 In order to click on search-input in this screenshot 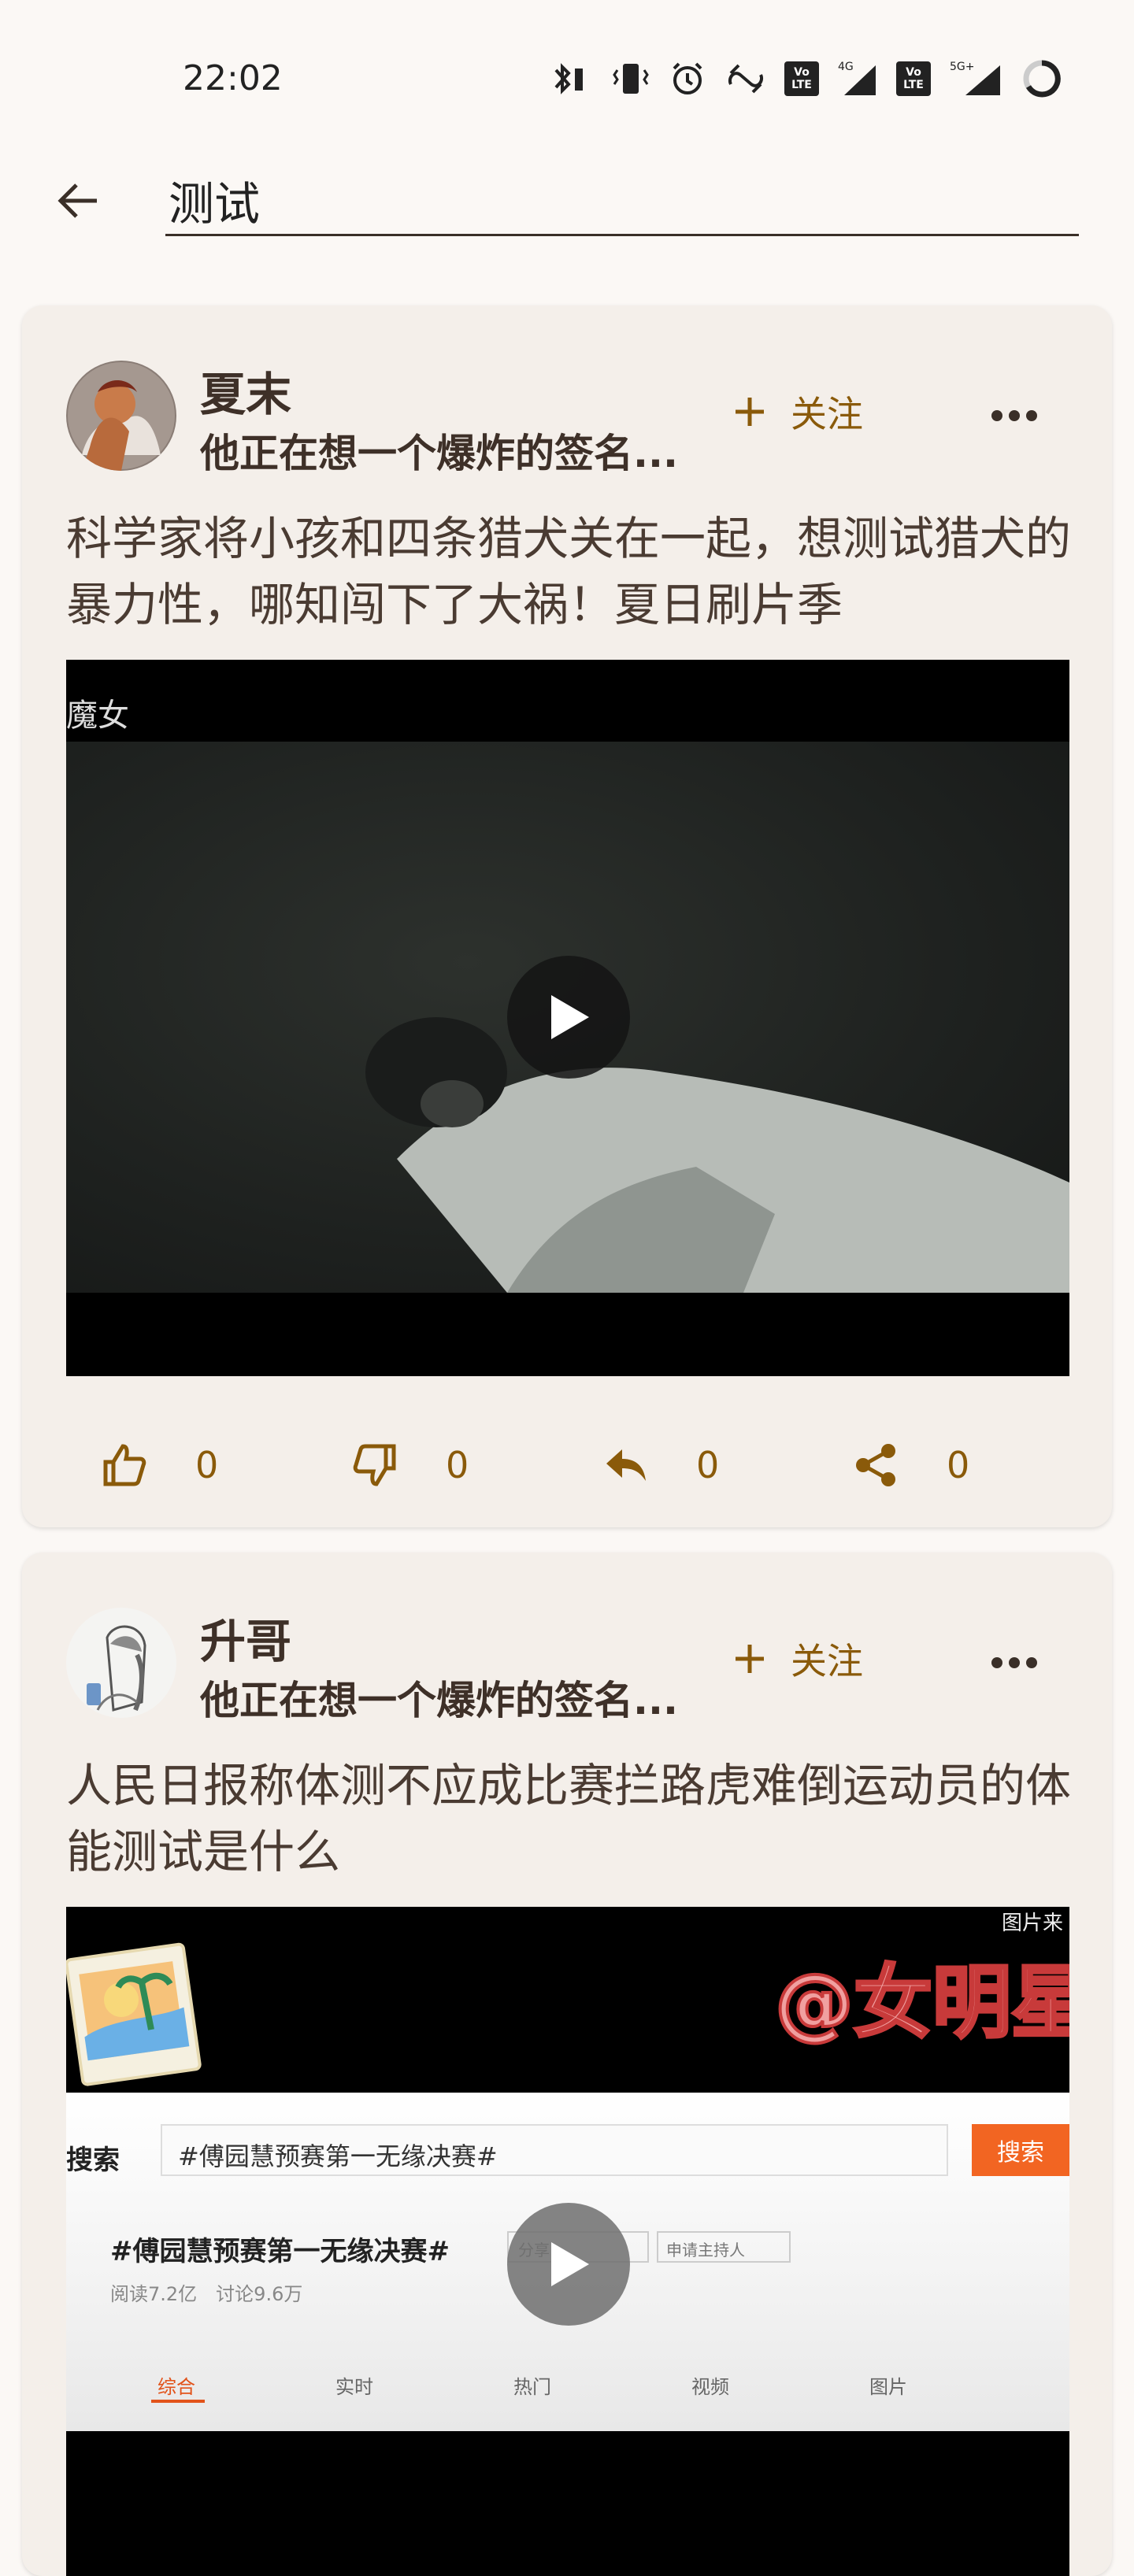, I will do `click(622, 199)`.